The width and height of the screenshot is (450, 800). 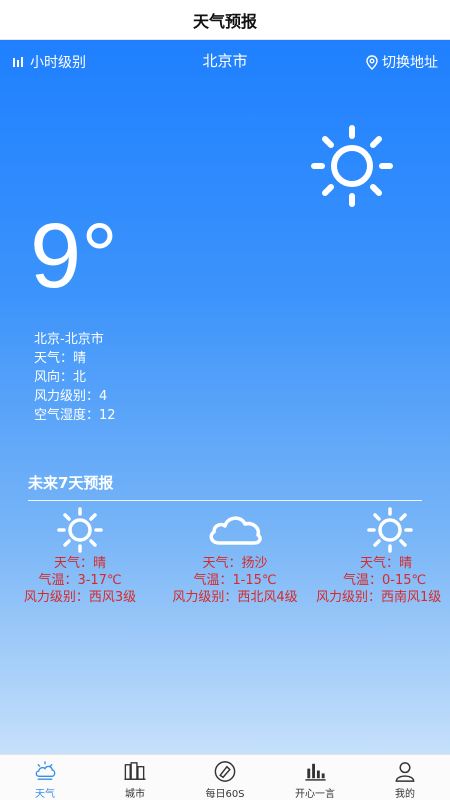 What do you see at coordinates (235, 580) in the screenshot?
I see `forecast-temp: 气温：1-15℃` at bounding box center [235, 580].